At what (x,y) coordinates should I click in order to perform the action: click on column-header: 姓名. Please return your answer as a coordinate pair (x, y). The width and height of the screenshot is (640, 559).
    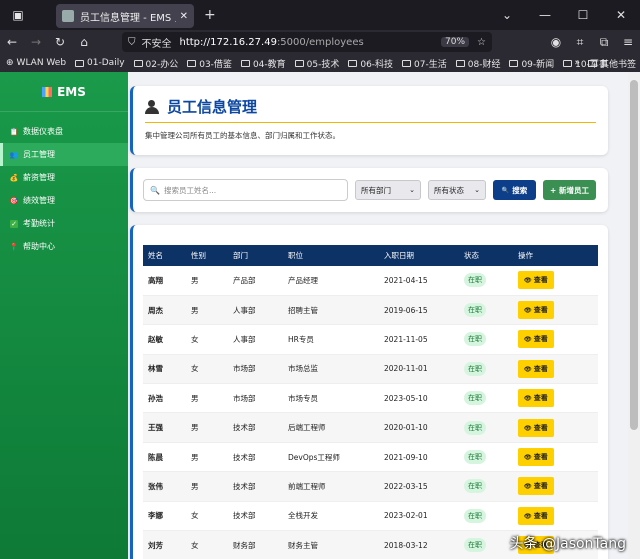
    Looking at the image, I should click on (164, 255).